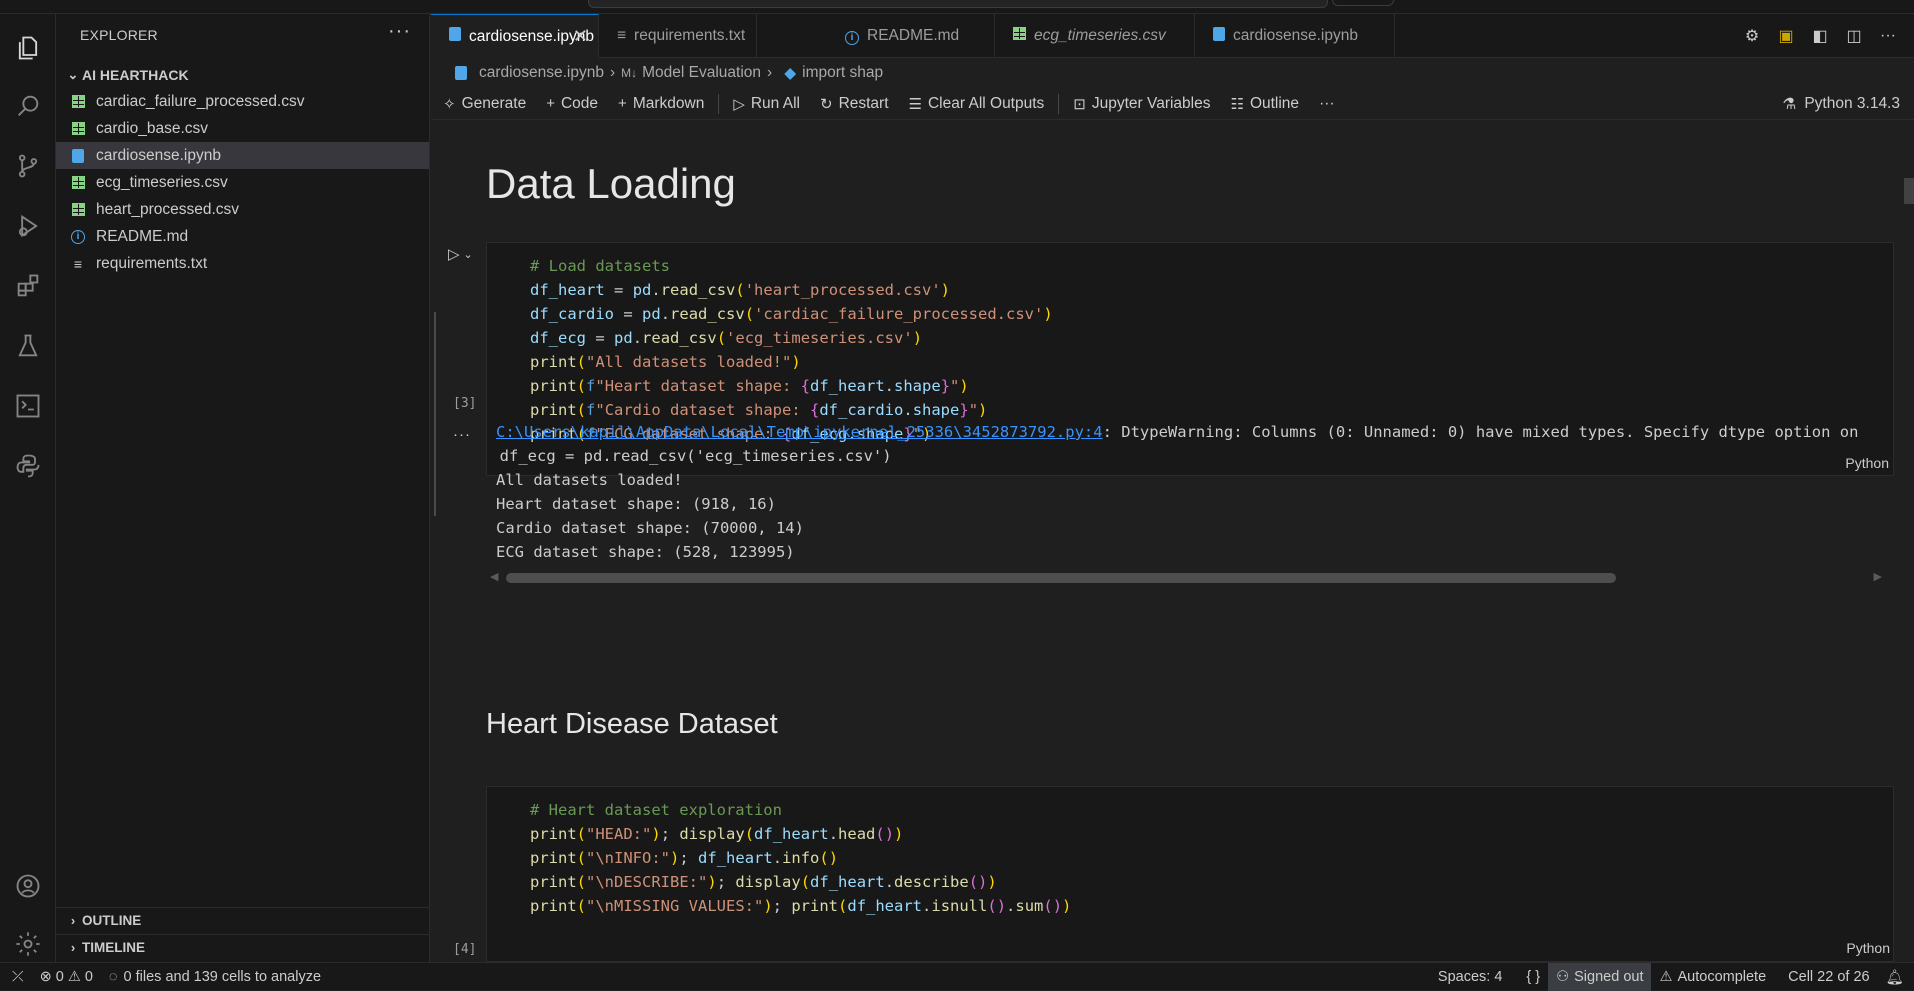 The image size is (1914, 991). What do you see at coordinates (494, 576) in the screenshot?
I see `scroll-left-icon: ◀` at bounding box center [494, 576].